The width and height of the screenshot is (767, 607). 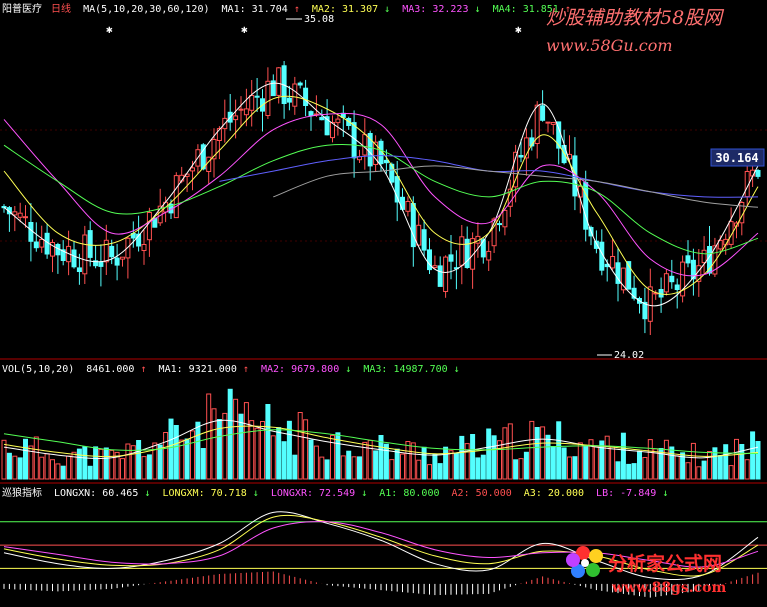 What do you see at coordinates (638, 493) in the screenshot?
I see `lb-value: -7.849` at bounding box center [638, 493].